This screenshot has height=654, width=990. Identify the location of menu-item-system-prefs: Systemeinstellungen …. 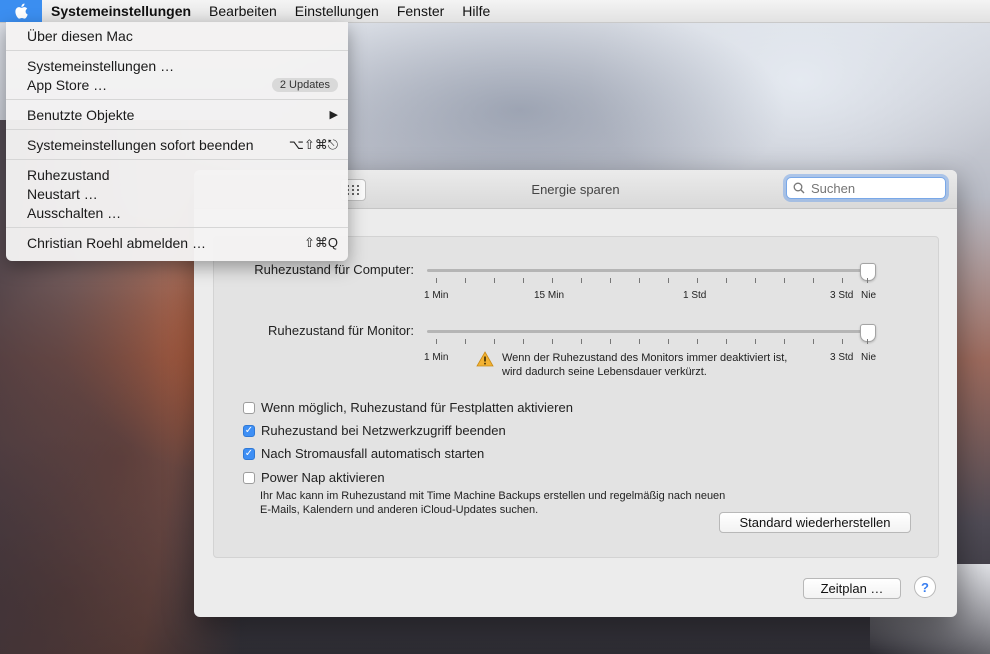
(177, 65).